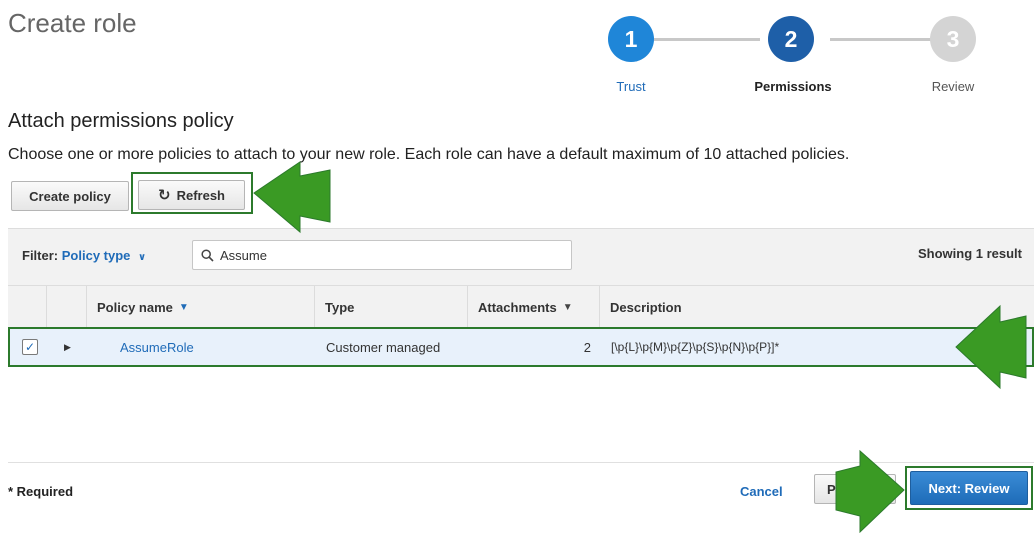  I want to click on refresh-icon: ↻, so click(164, 195).